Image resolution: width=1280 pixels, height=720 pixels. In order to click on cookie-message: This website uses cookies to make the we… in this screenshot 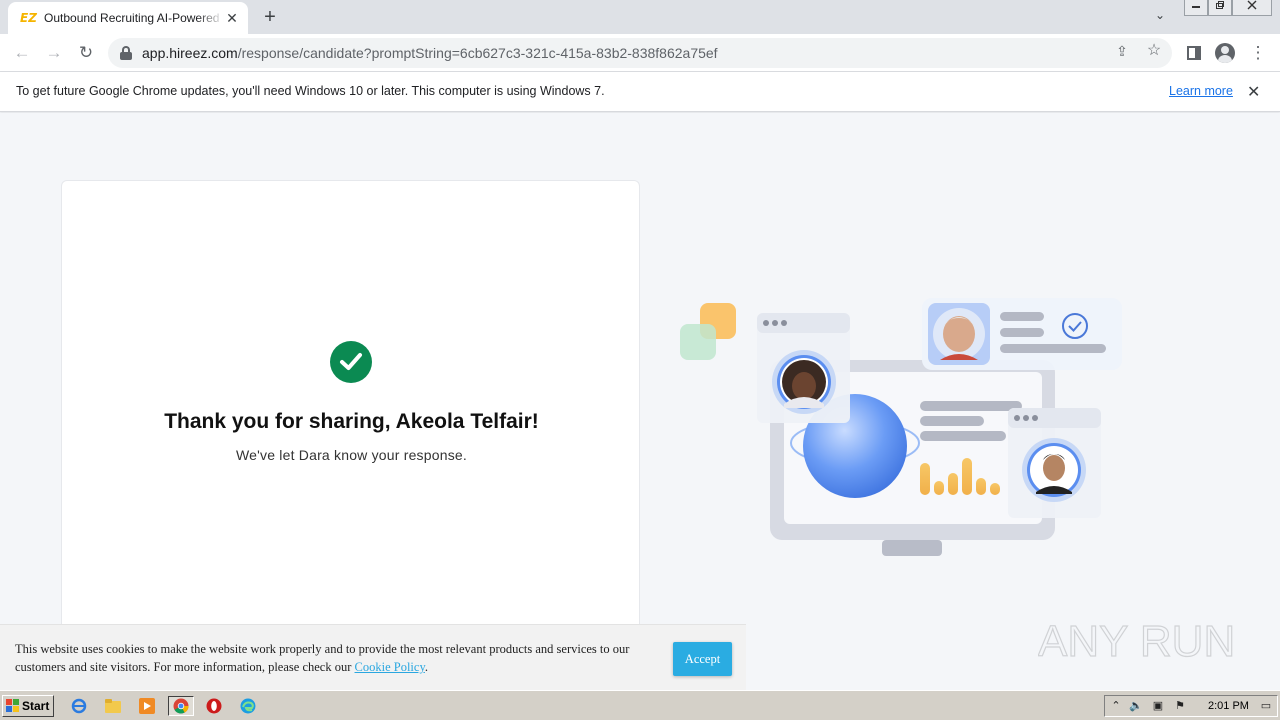, I will do `click(322, 658)`.